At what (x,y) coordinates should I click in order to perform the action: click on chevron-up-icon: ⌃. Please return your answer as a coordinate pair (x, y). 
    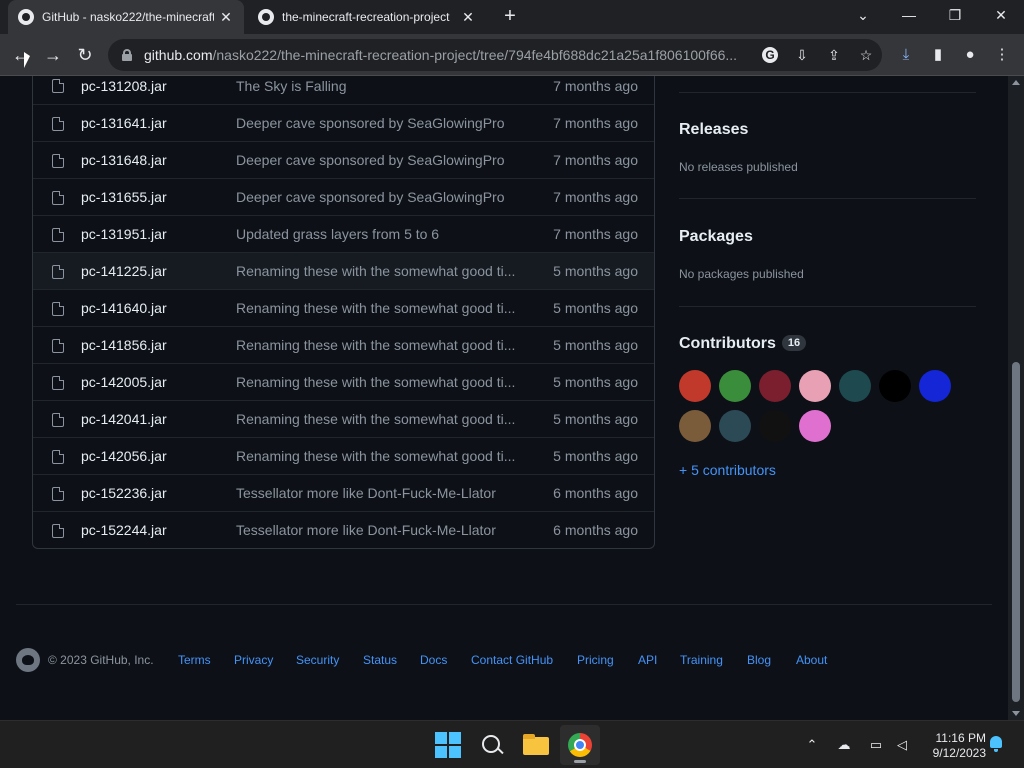
    Looking at the image, I should click on (812, 745).